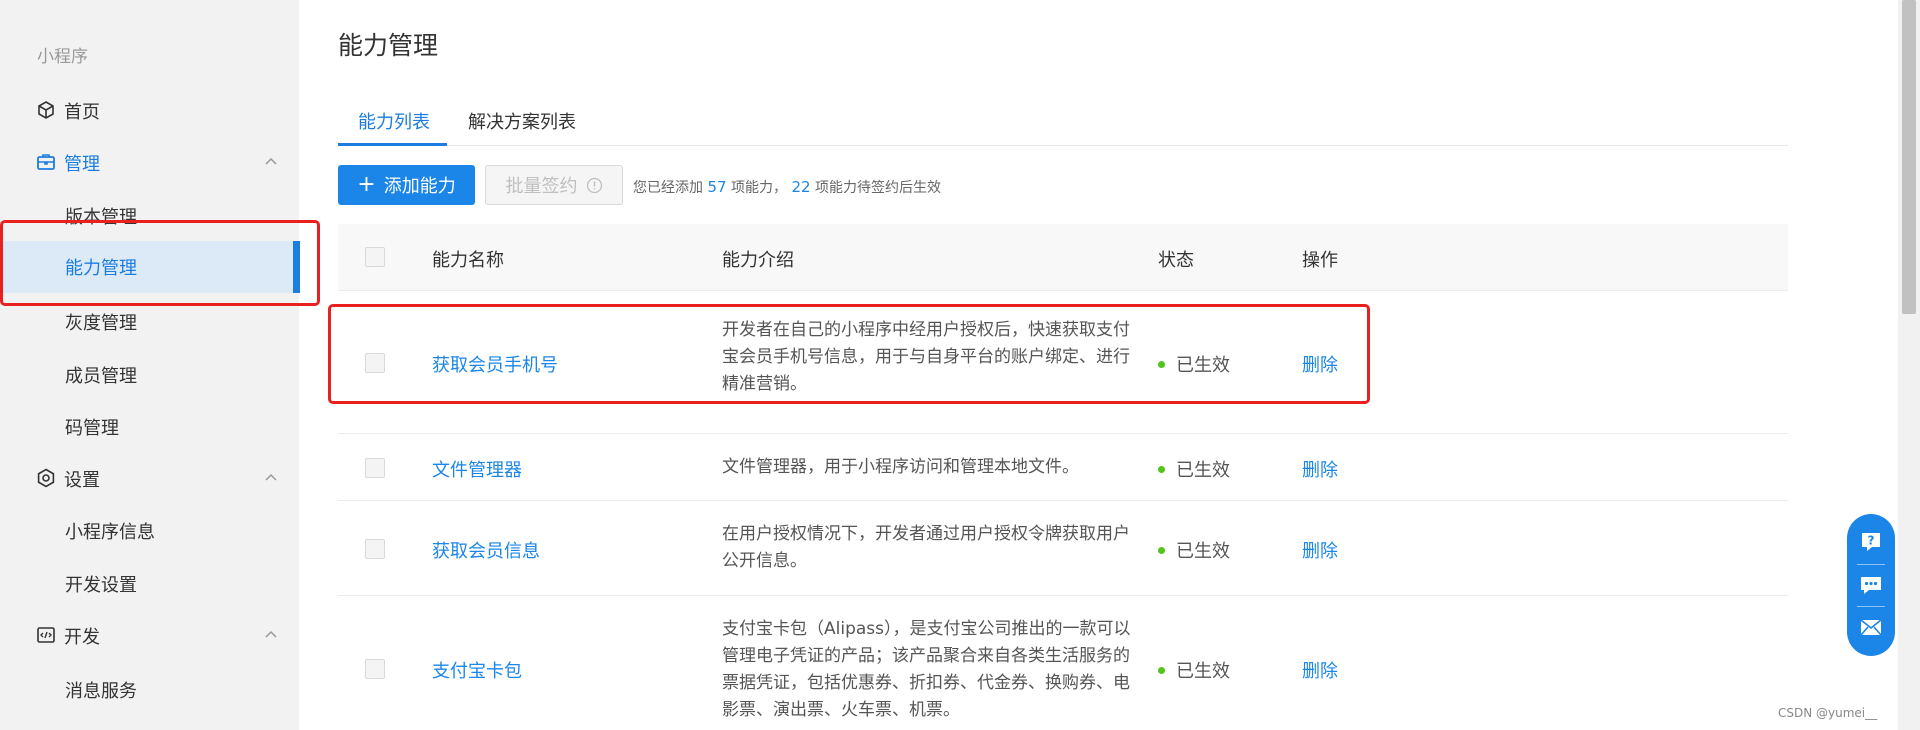 The height and width of the screenshot is (730, 1920). I want to click on sidebar-group-settings: 设置, so click(149, 478).